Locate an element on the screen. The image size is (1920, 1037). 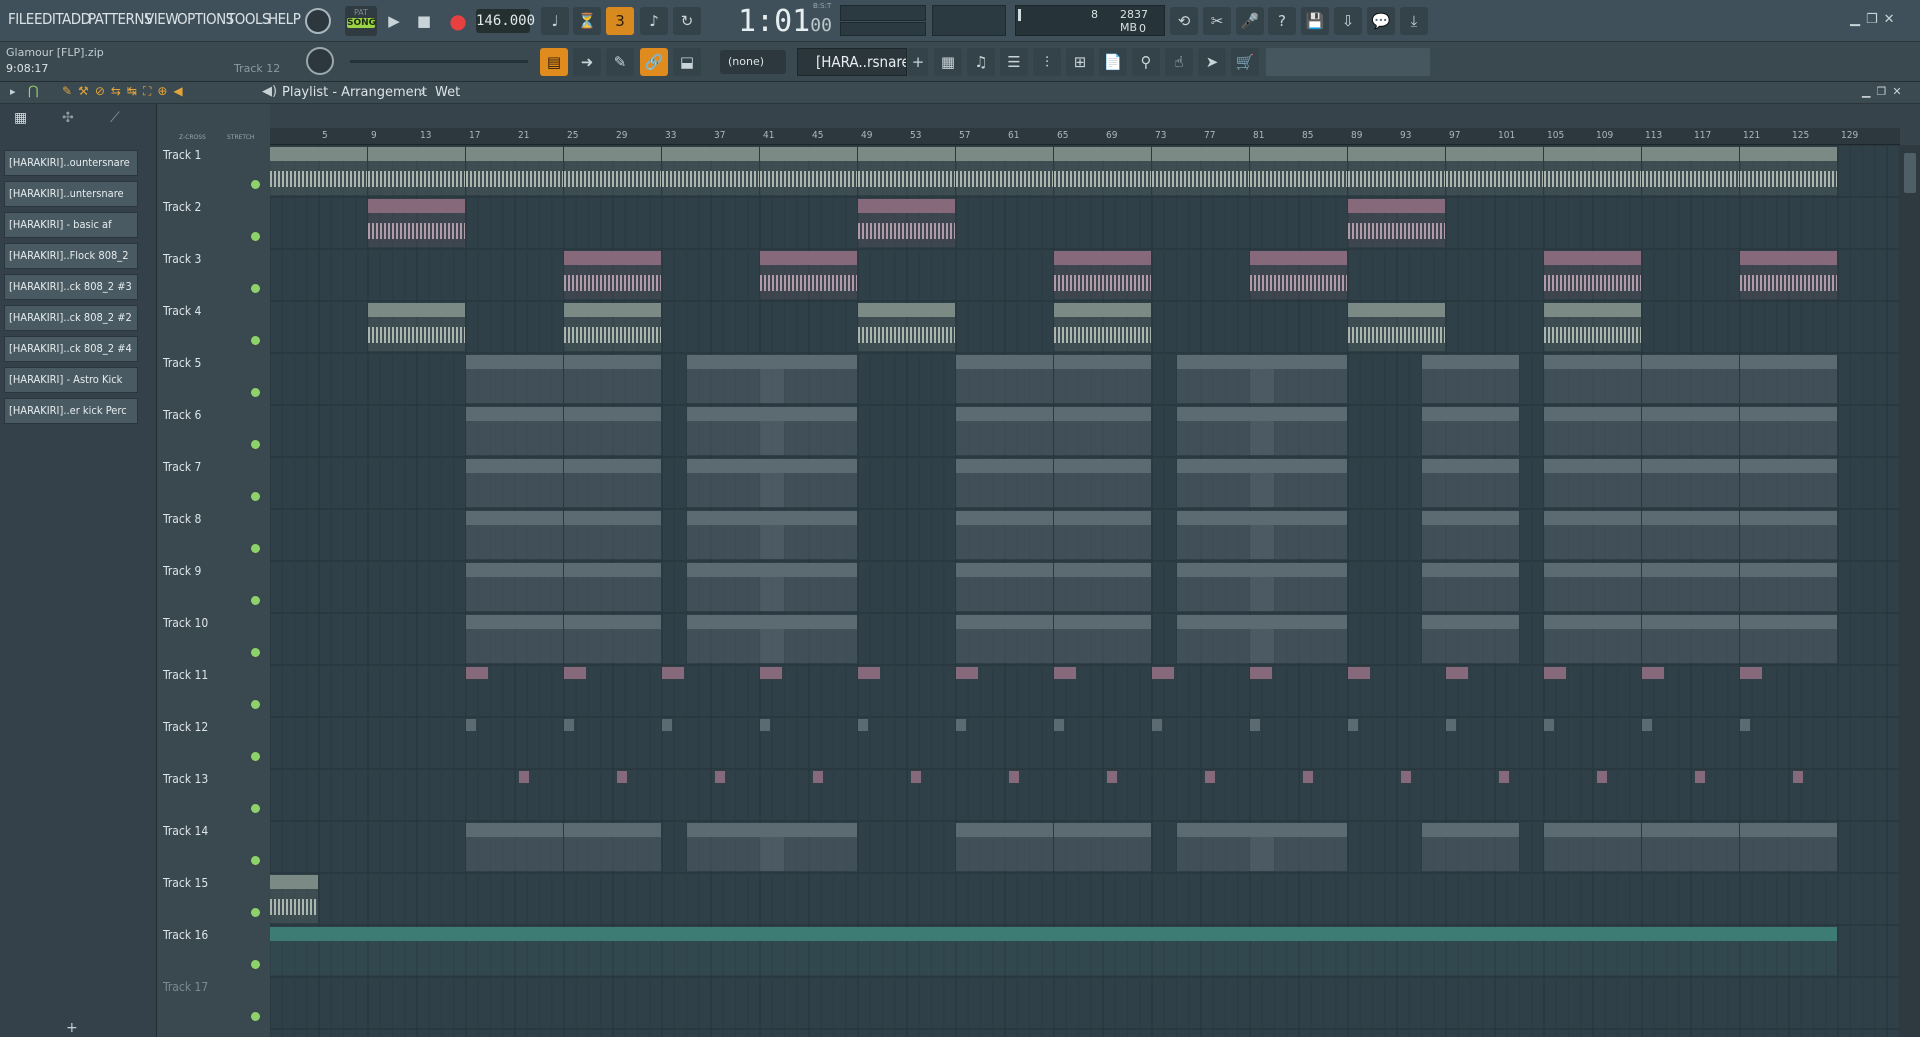
track-label: Track 14 is located at coordinates (185, 831).